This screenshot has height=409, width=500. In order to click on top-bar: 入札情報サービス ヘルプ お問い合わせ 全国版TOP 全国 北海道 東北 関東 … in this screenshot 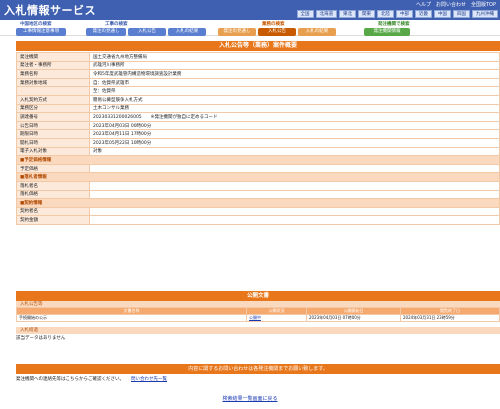, I will do `click(250, 10)`.